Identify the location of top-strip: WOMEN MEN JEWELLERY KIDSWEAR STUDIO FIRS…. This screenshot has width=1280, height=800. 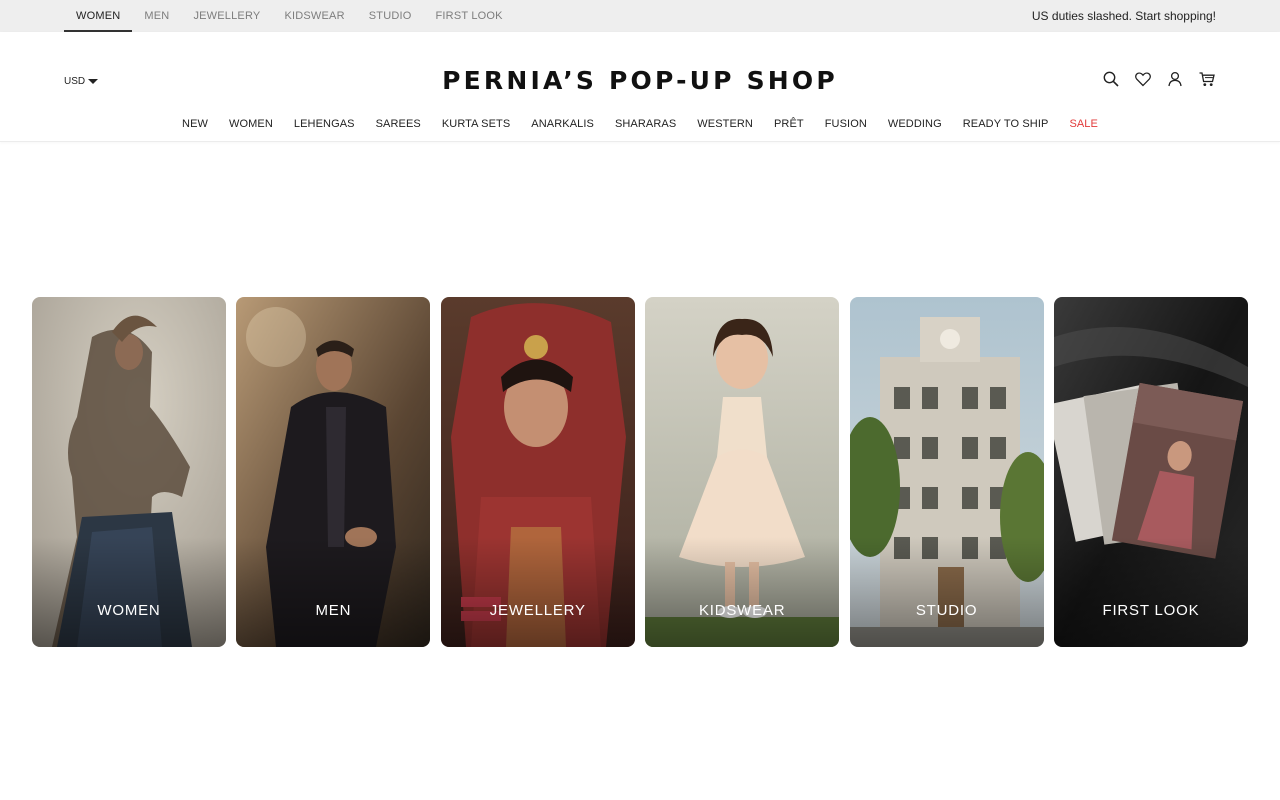
(640, 16).